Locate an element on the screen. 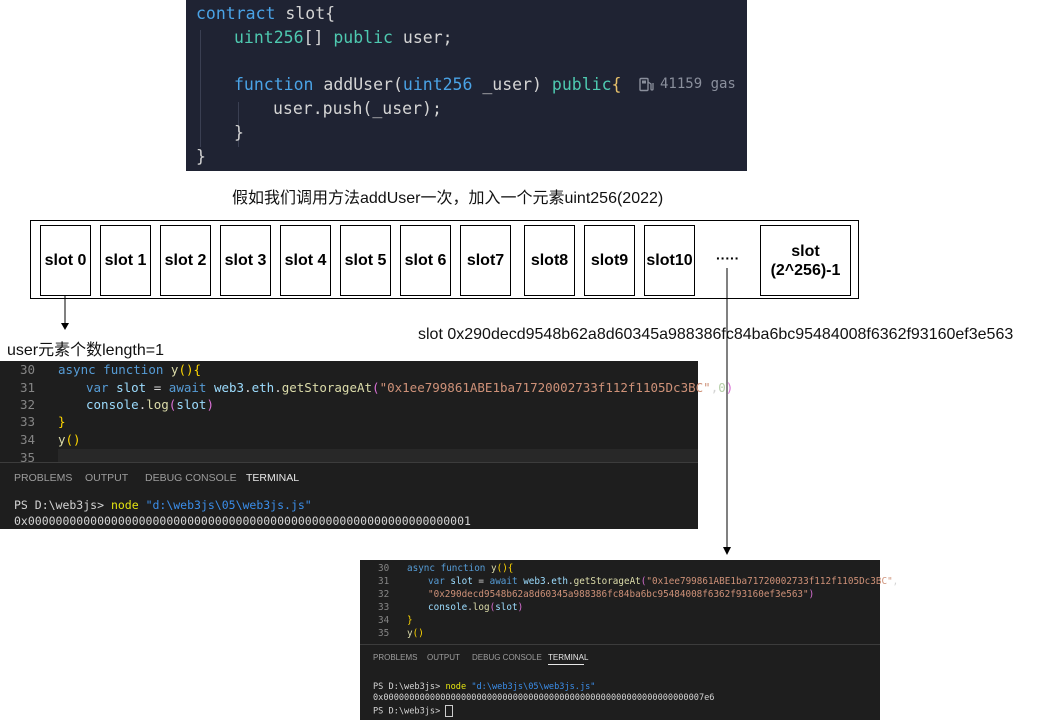  terminal-prompt: PS D:\web3js> is located at coordinates (413, 711).